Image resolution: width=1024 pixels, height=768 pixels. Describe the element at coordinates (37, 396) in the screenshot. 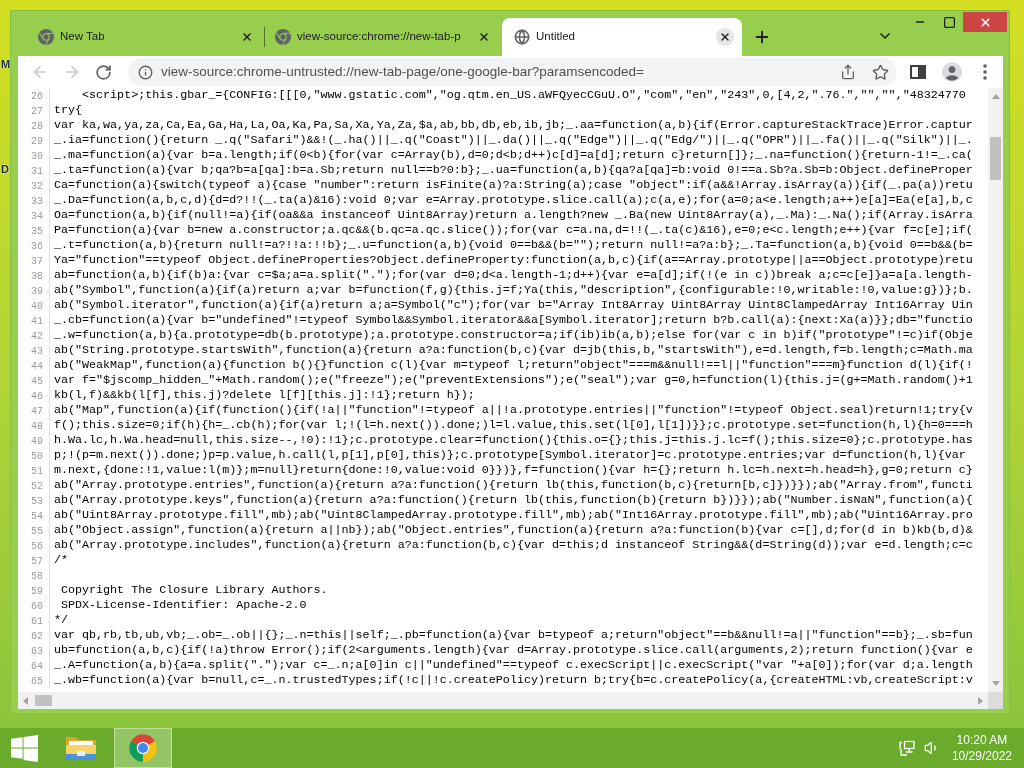

I see `line-number: 46` at that location.